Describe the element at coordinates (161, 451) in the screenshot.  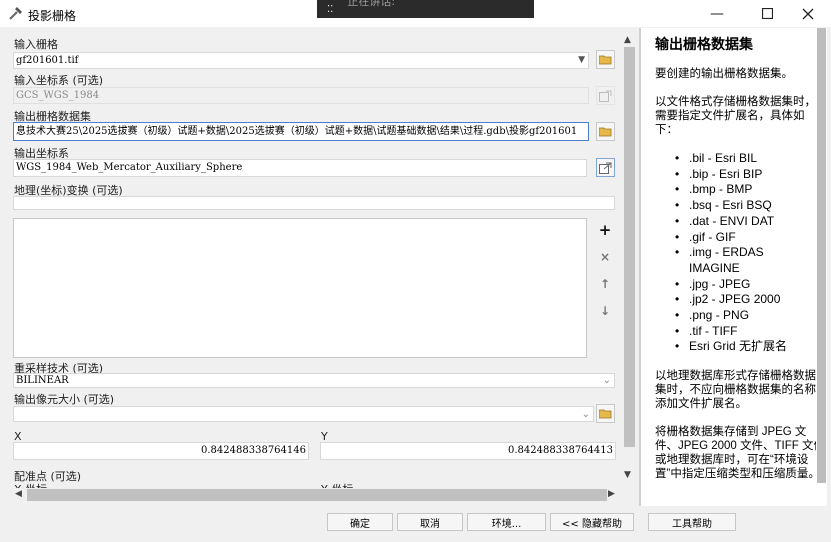
I see `x-input: 0.842488338764146` at that location.